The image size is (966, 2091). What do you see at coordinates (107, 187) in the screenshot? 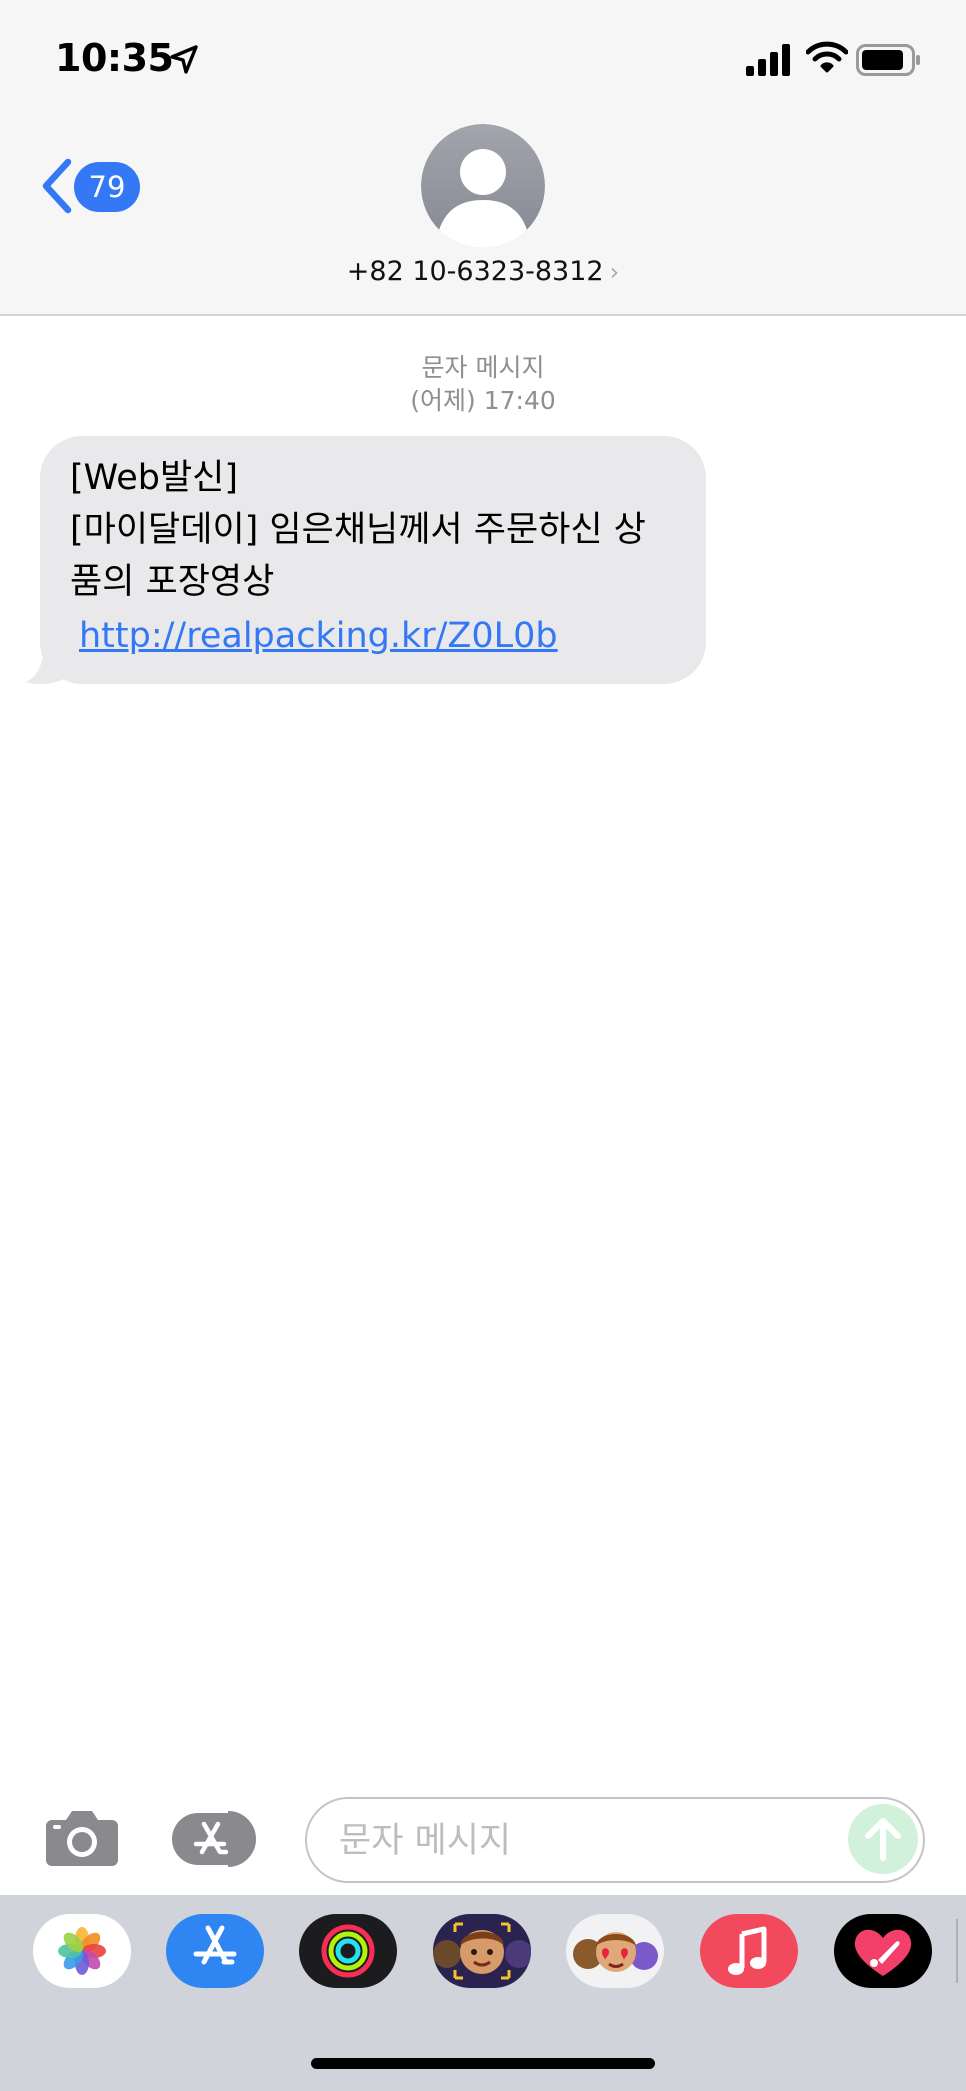
I see `unread-count-badge: 79` at bounding box center [107, 187].